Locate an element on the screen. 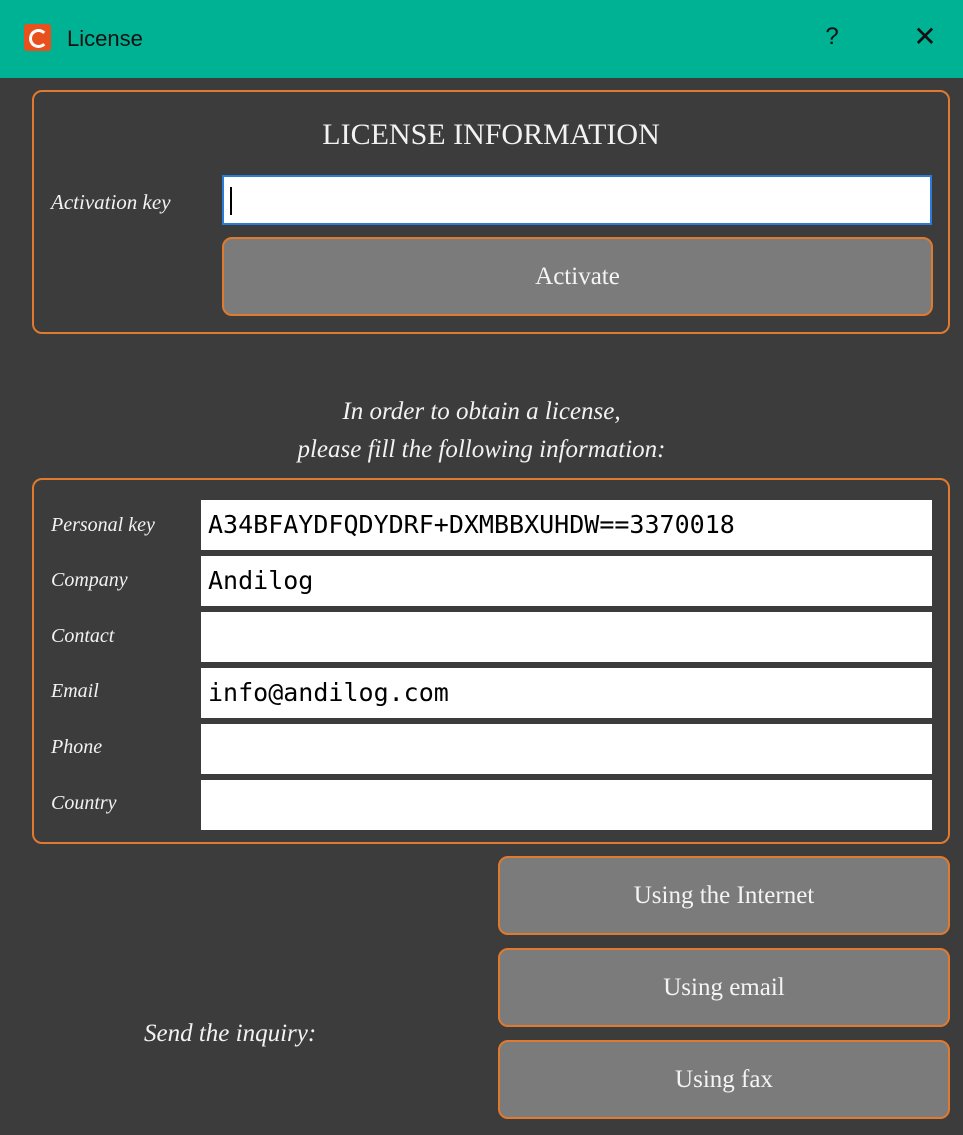 This screenshot has height=1135, width=963. title-bar: License ? ✕ is located at coordinates (481, 39).